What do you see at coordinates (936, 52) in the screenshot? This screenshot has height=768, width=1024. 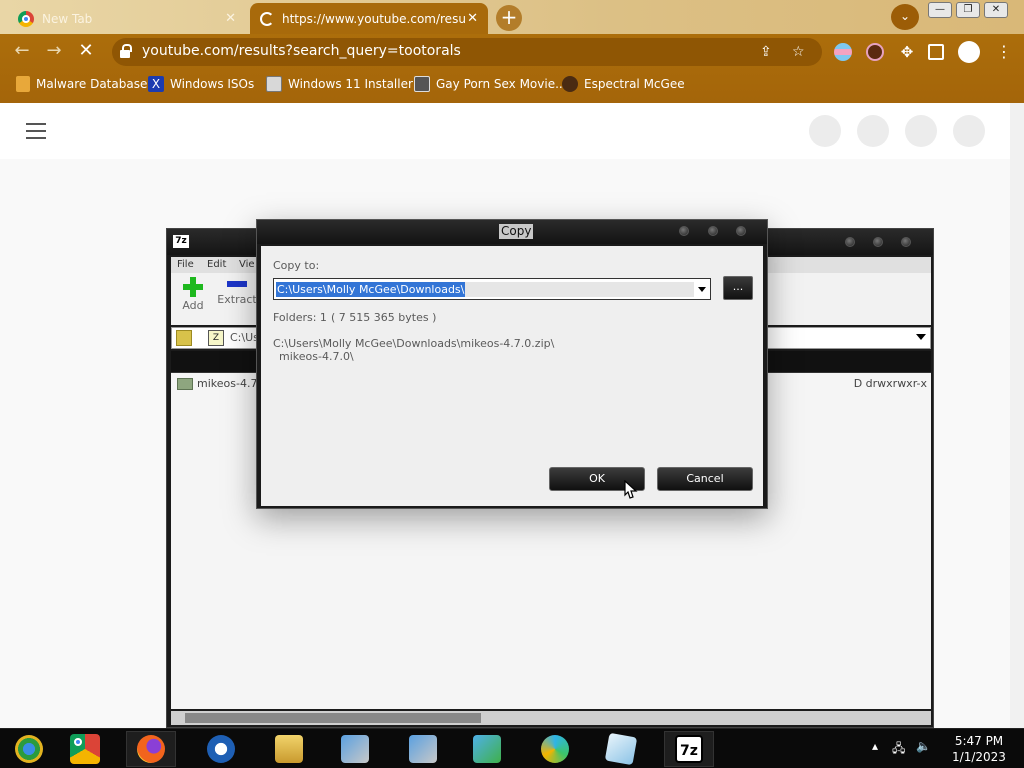 I see `side-panel-icon` at bounding box center [936, 52].